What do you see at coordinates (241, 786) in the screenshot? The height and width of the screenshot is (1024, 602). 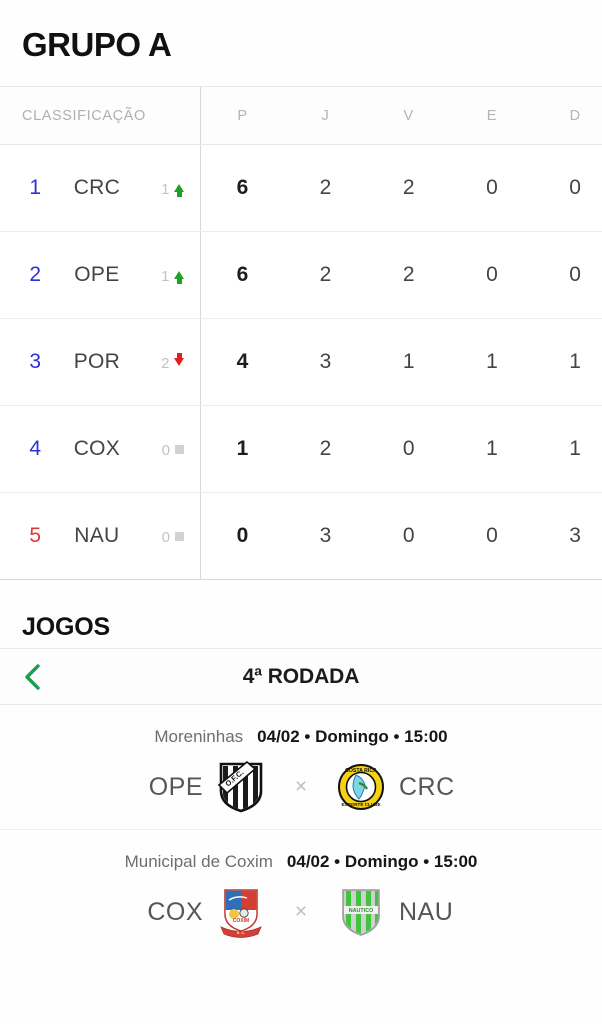 I see `operario-crest: O.F.C.` at bounding box center [241, 786].